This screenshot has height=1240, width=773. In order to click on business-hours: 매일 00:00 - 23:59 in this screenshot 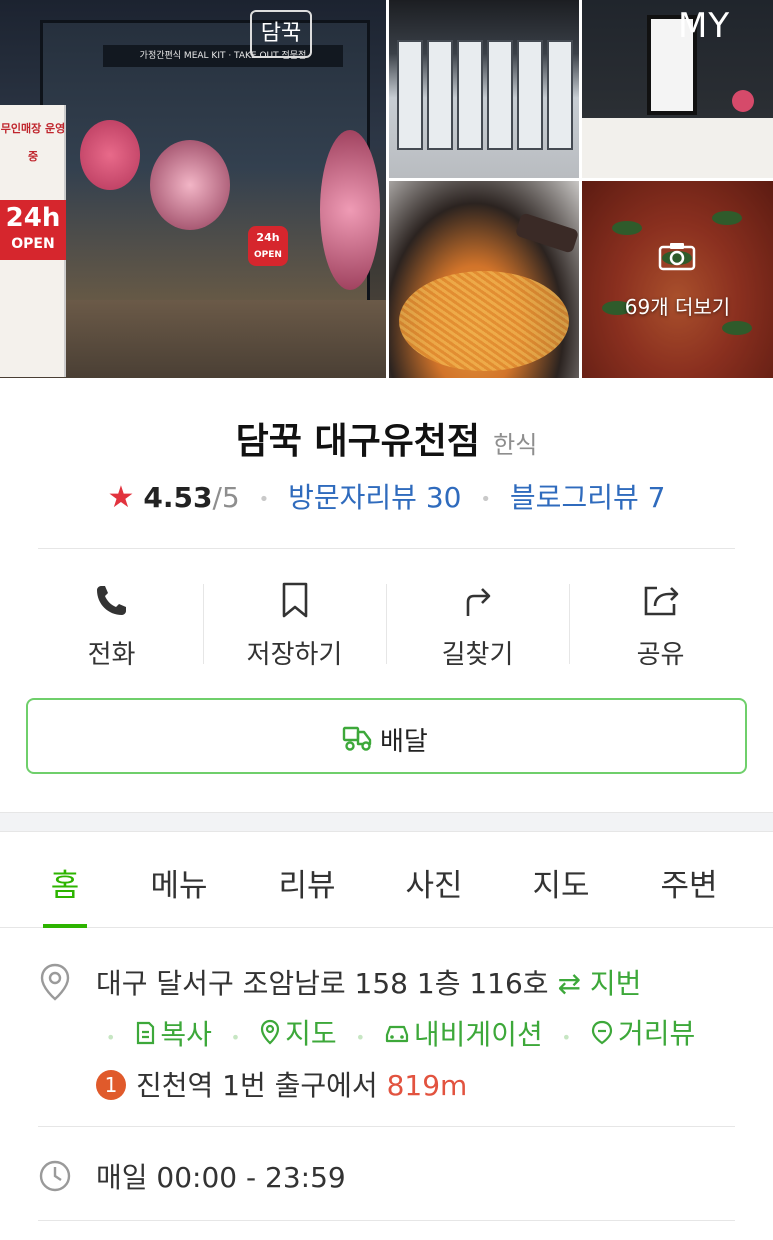, I will do `click(221, 1176)`.